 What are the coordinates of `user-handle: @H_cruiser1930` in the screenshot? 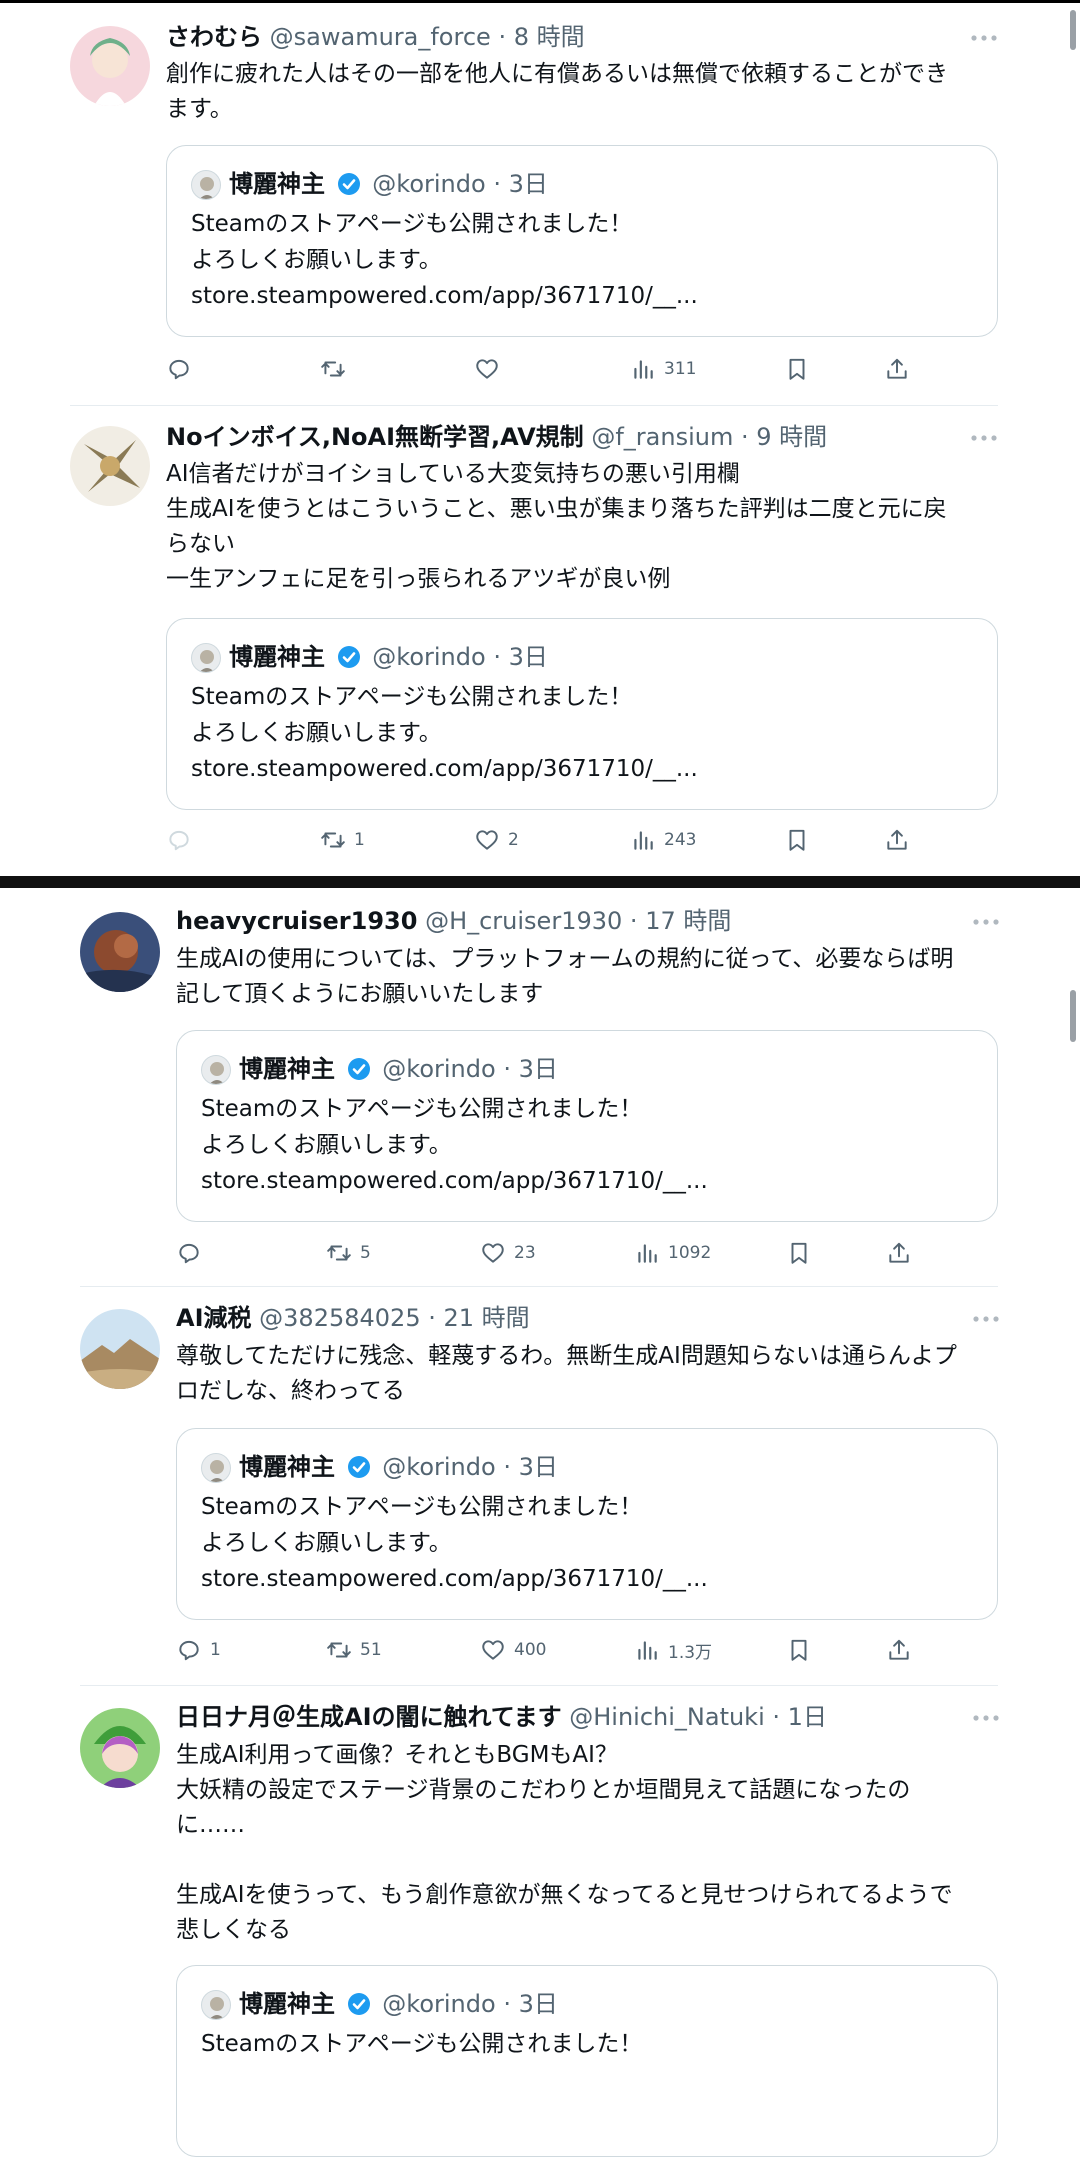 It's located at (523, 921).